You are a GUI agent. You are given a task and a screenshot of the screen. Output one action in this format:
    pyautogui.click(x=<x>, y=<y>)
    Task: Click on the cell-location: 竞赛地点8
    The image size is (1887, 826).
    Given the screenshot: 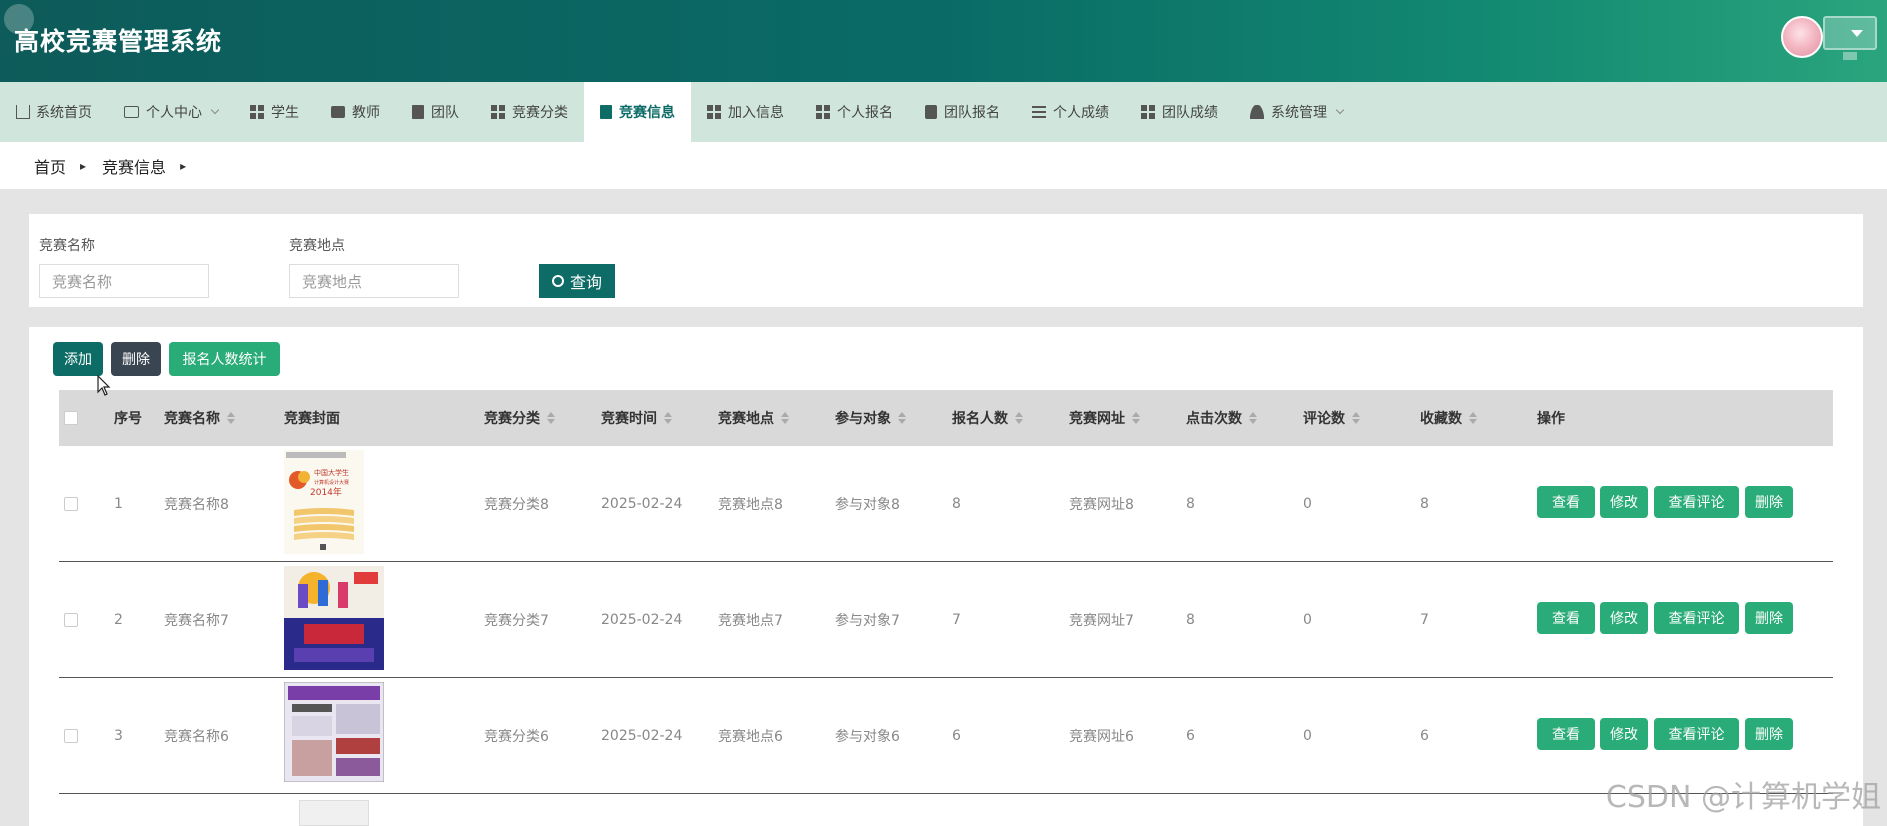 What is the action you would take?
    pyautogui.click(x=750, y=505)
    